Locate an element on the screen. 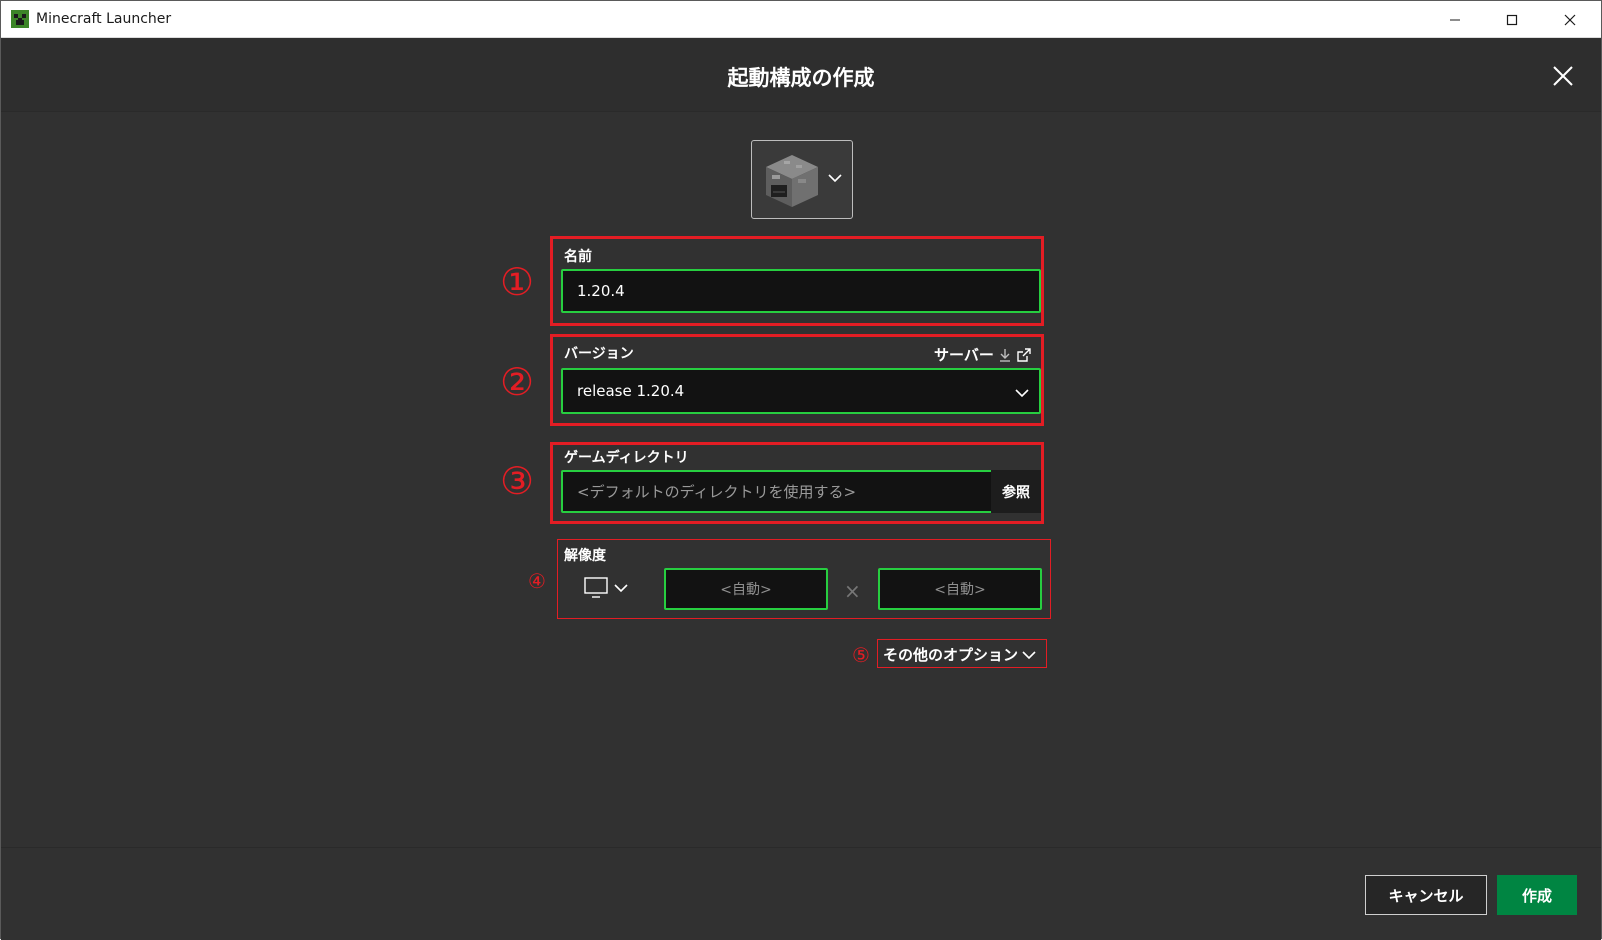  resolution-width-input: <自動> is located at coordinates (746, 589).